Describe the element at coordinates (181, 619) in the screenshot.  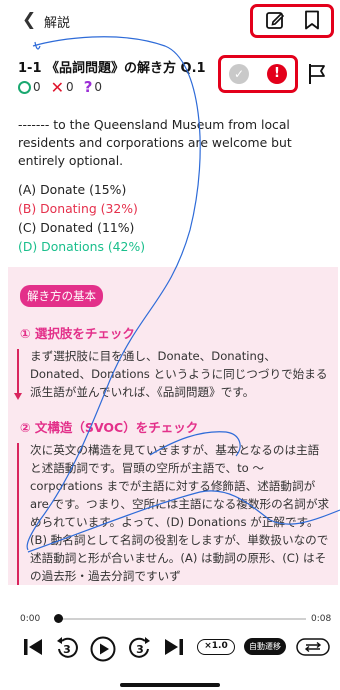
I see `progress-track` at that location.